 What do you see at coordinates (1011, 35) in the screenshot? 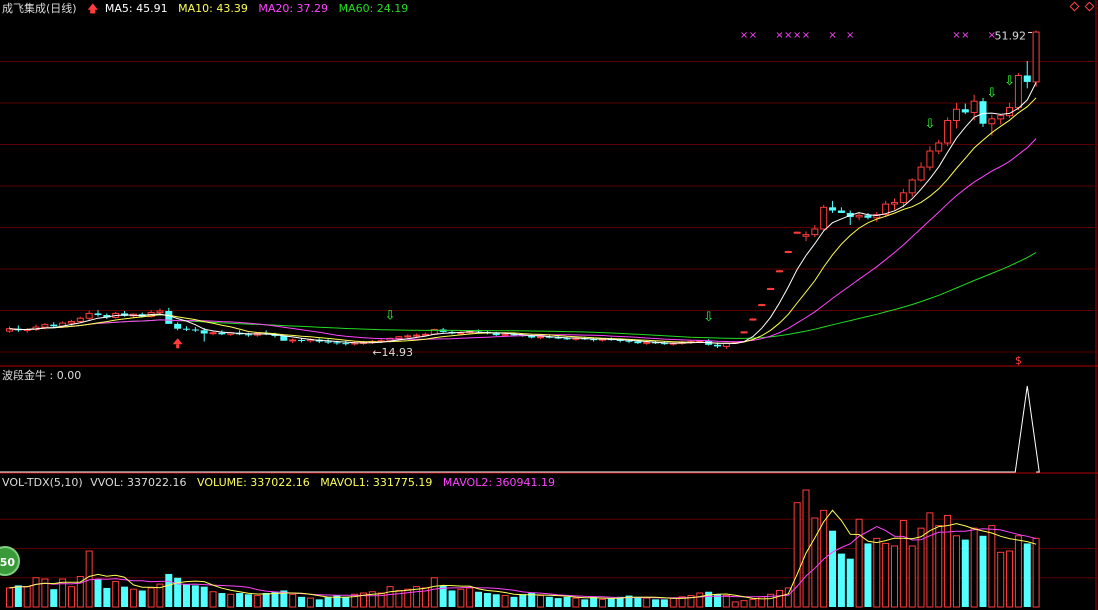
I see `high-price-label: 51.92` at bounding box center [1011, 35].